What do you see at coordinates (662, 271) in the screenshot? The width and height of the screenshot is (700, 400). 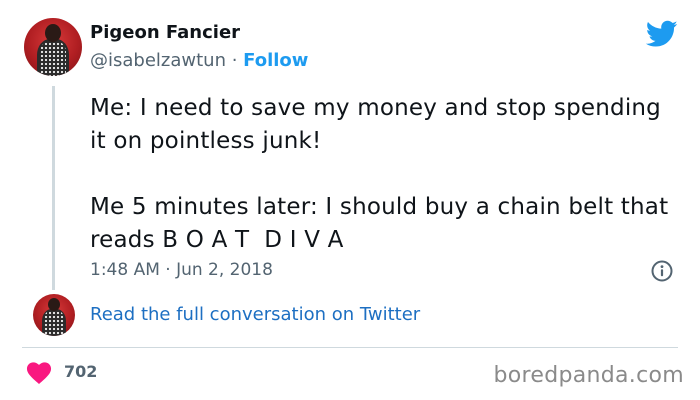 I see `info-icon` at bounding box center [662, 271].